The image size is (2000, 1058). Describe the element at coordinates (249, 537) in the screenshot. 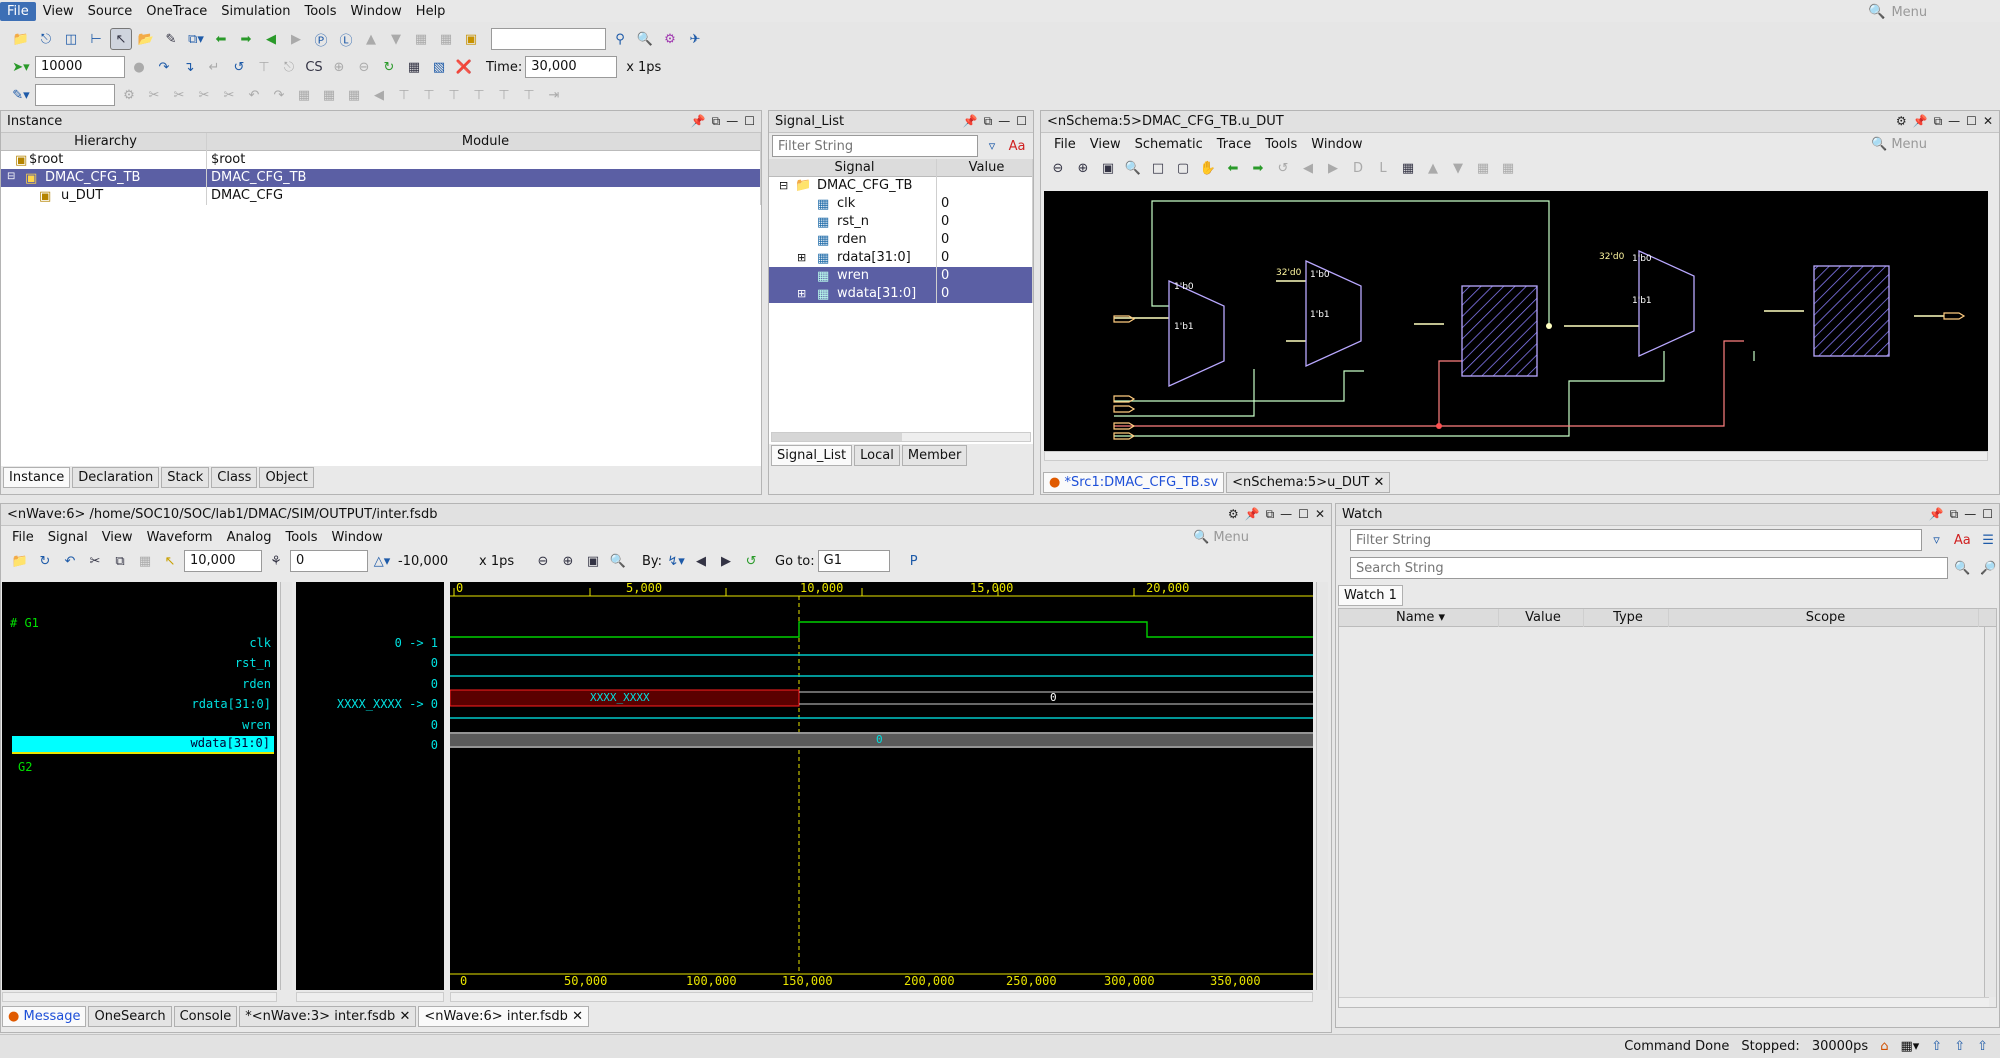

I see `wave-menu-analog: Analog` at that location.